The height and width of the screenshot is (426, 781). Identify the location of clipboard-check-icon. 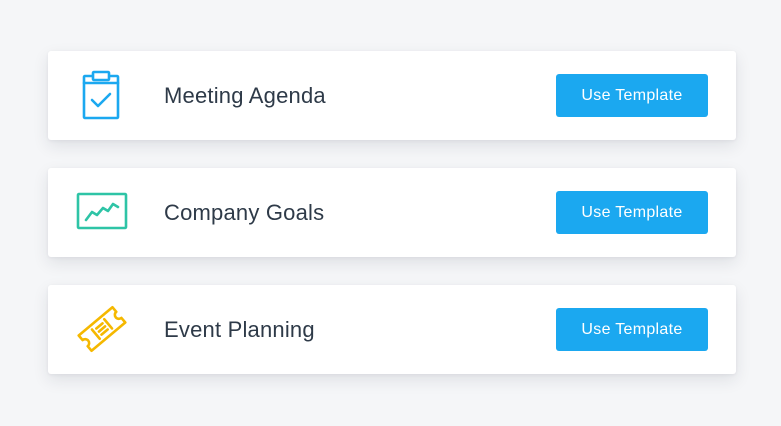
(102, 95).